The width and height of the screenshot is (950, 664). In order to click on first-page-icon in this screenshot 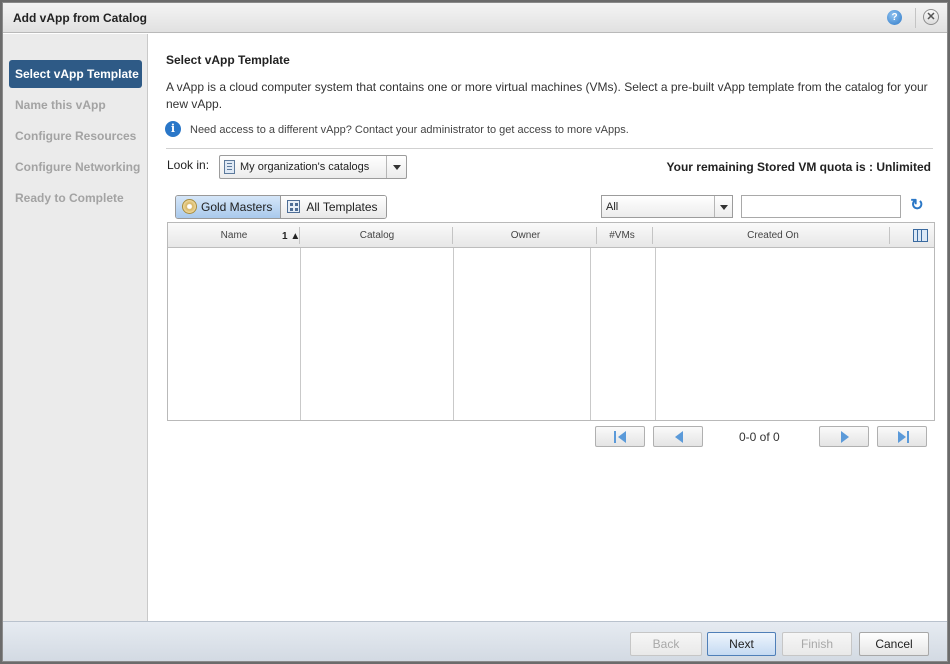, I will do `click(621, 437)`.